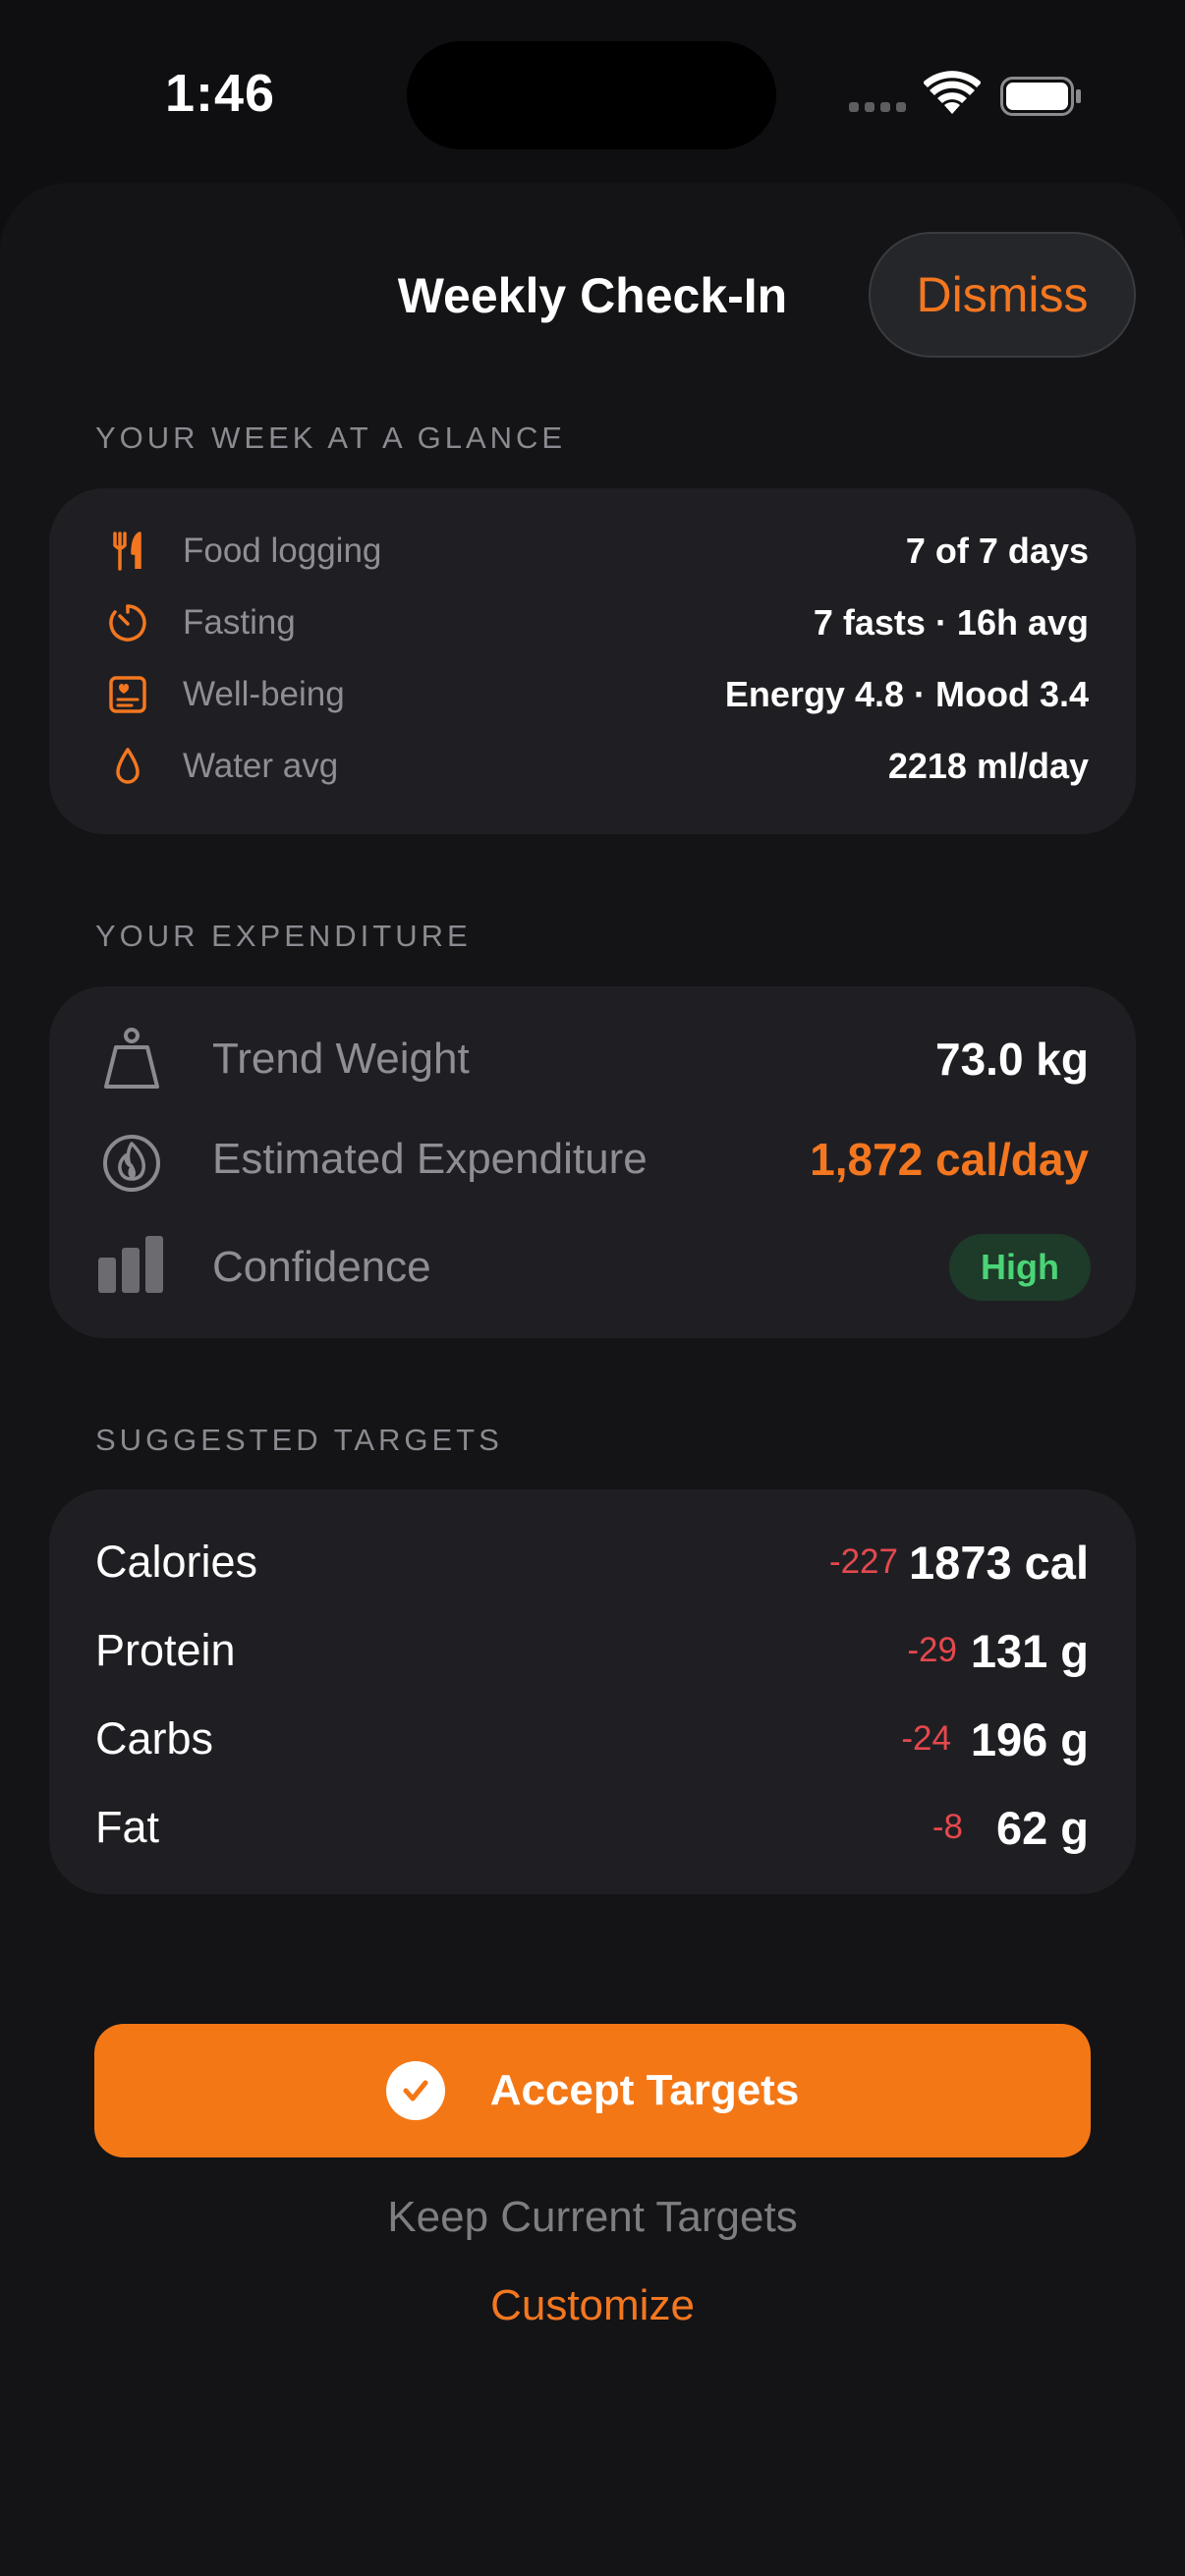  I want to click on glance-value: Energy 4.8 · Mood 3.4, so click(907, 694).